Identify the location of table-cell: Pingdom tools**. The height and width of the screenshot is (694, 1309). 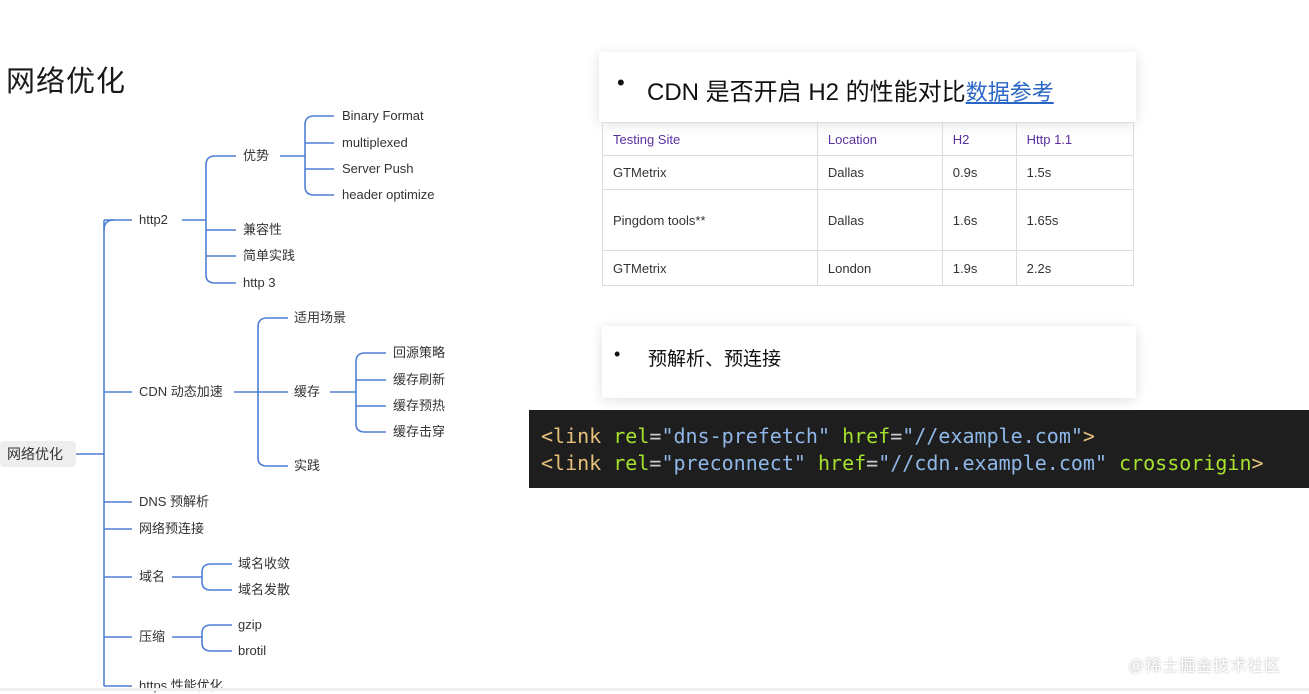
(710, 220).